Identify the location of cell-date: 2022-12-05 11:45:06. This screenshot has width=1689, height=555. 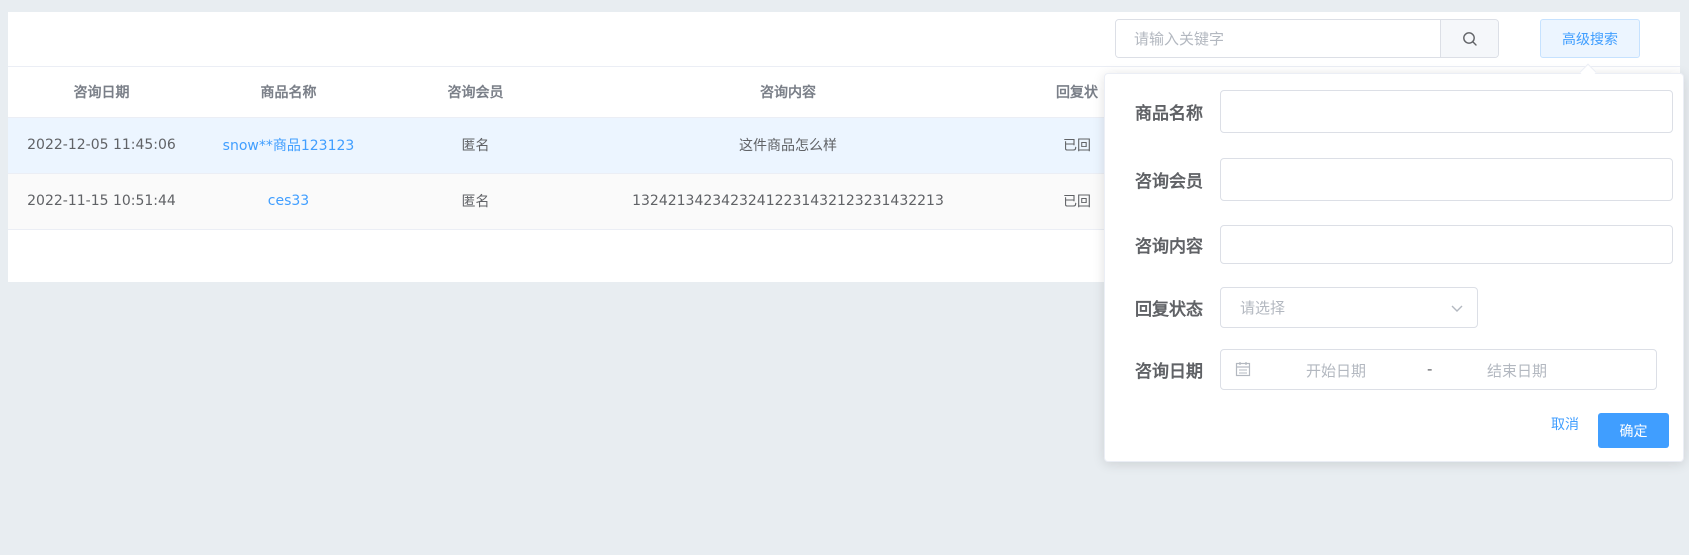
(101, 145).